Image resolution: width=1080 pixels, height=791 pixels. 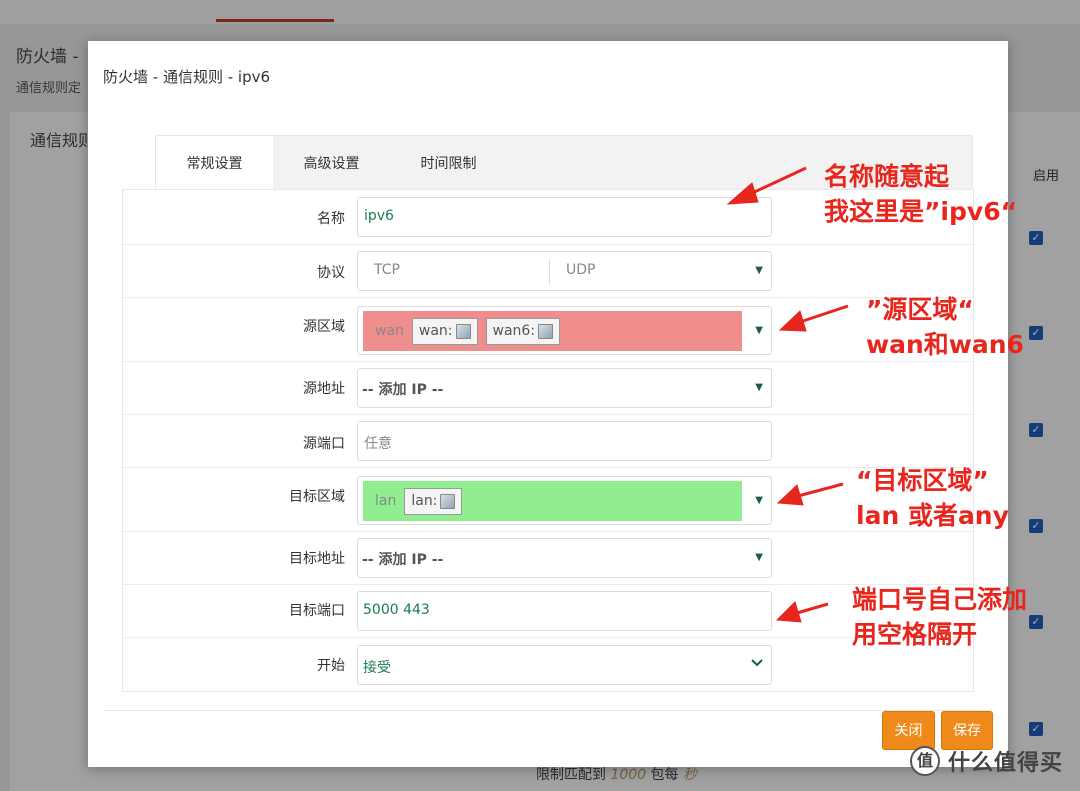 I want to click on field-label: 源区域, so click(x=324, y=327).